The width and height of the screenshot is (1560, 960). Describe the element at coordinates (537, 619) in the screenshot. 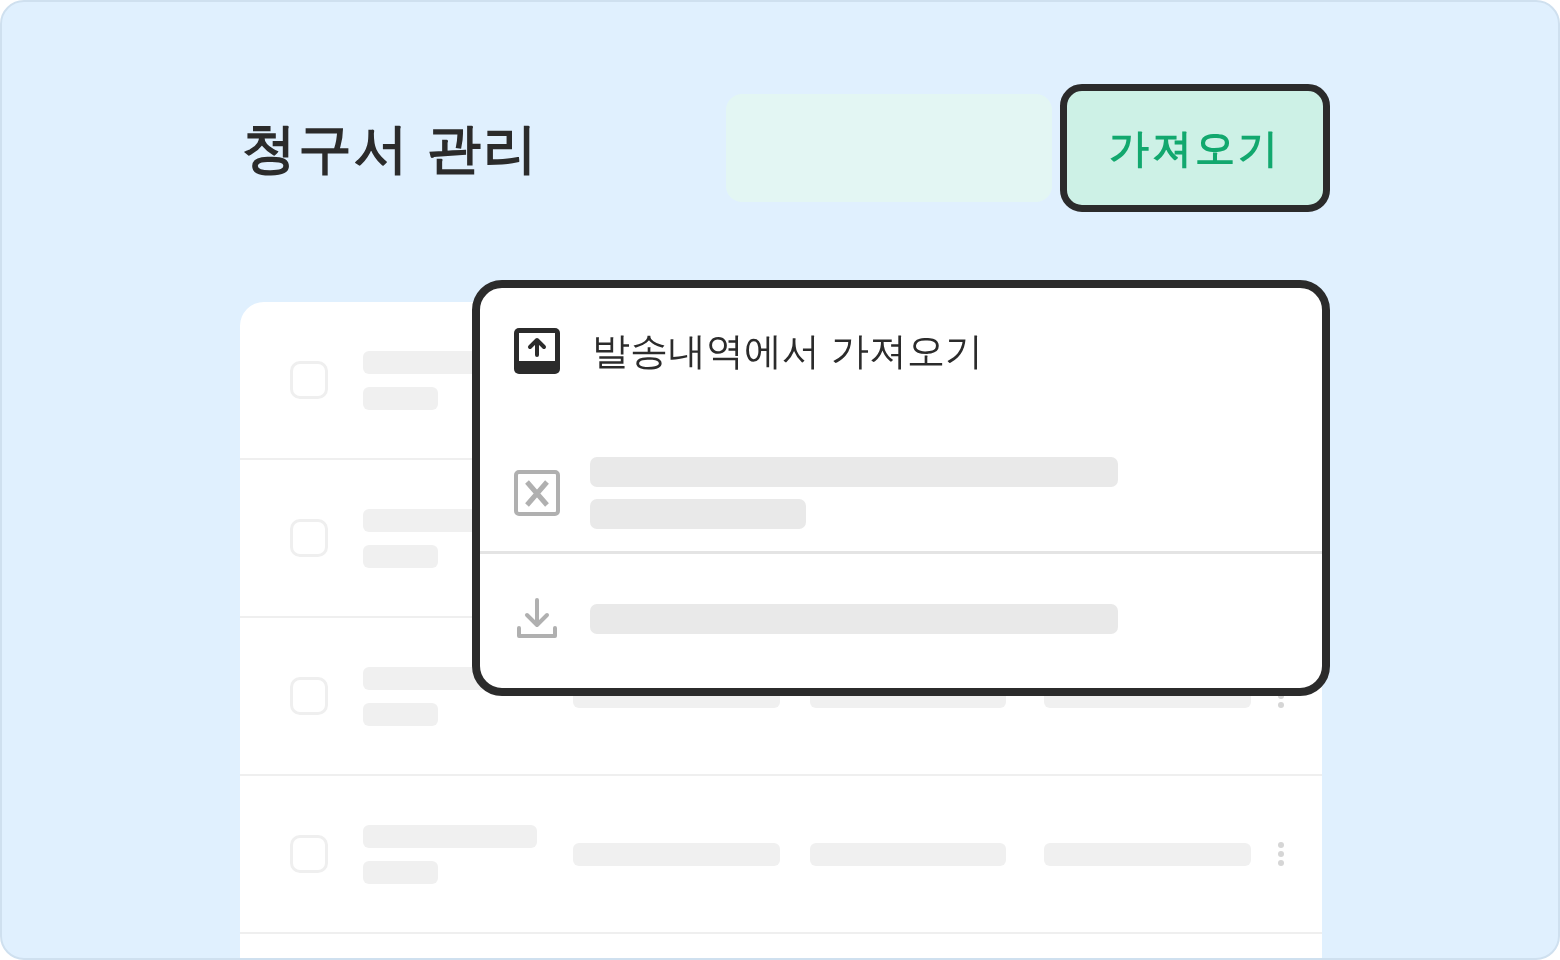

I see `download-icon` at that location.